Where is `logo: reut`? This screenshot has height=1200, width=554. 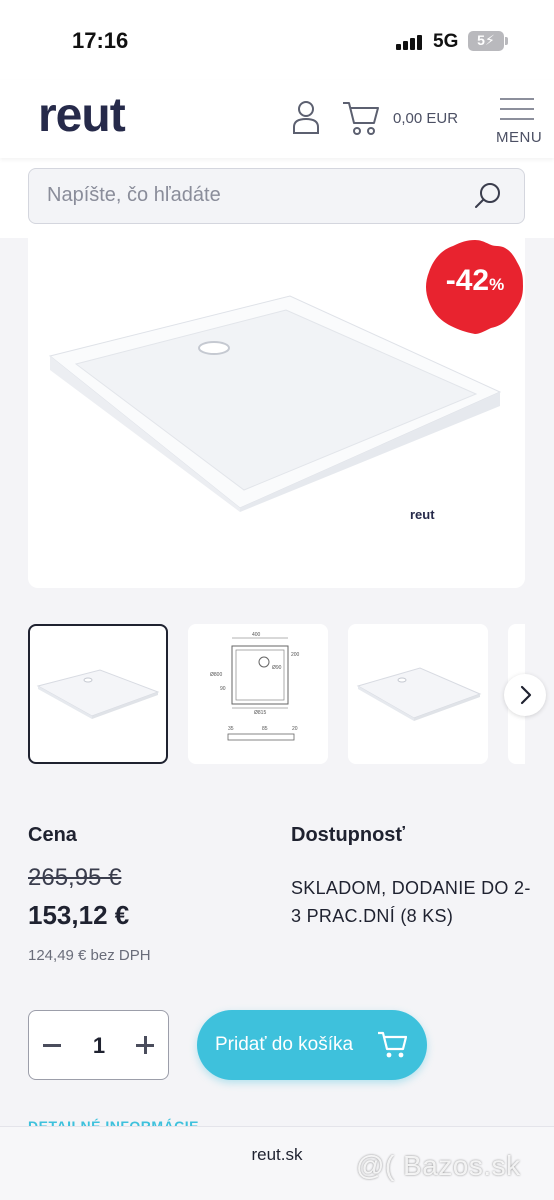 logo: reut is located at coordinates (82, 115).